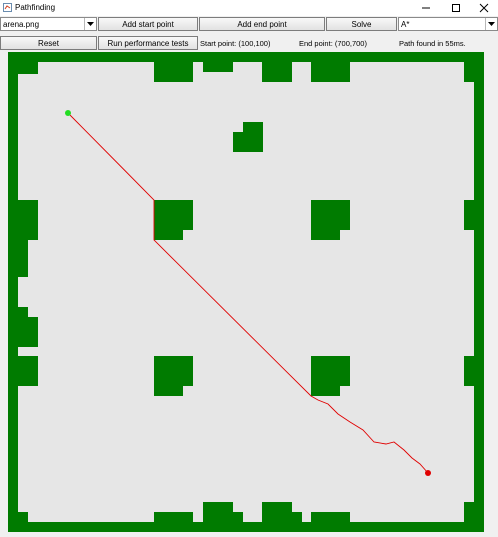 This screenshot has width=498, height=537. Describe the element at coordinates (48, 24) in the screenshot. I see `map-select: arena.png` at that location.